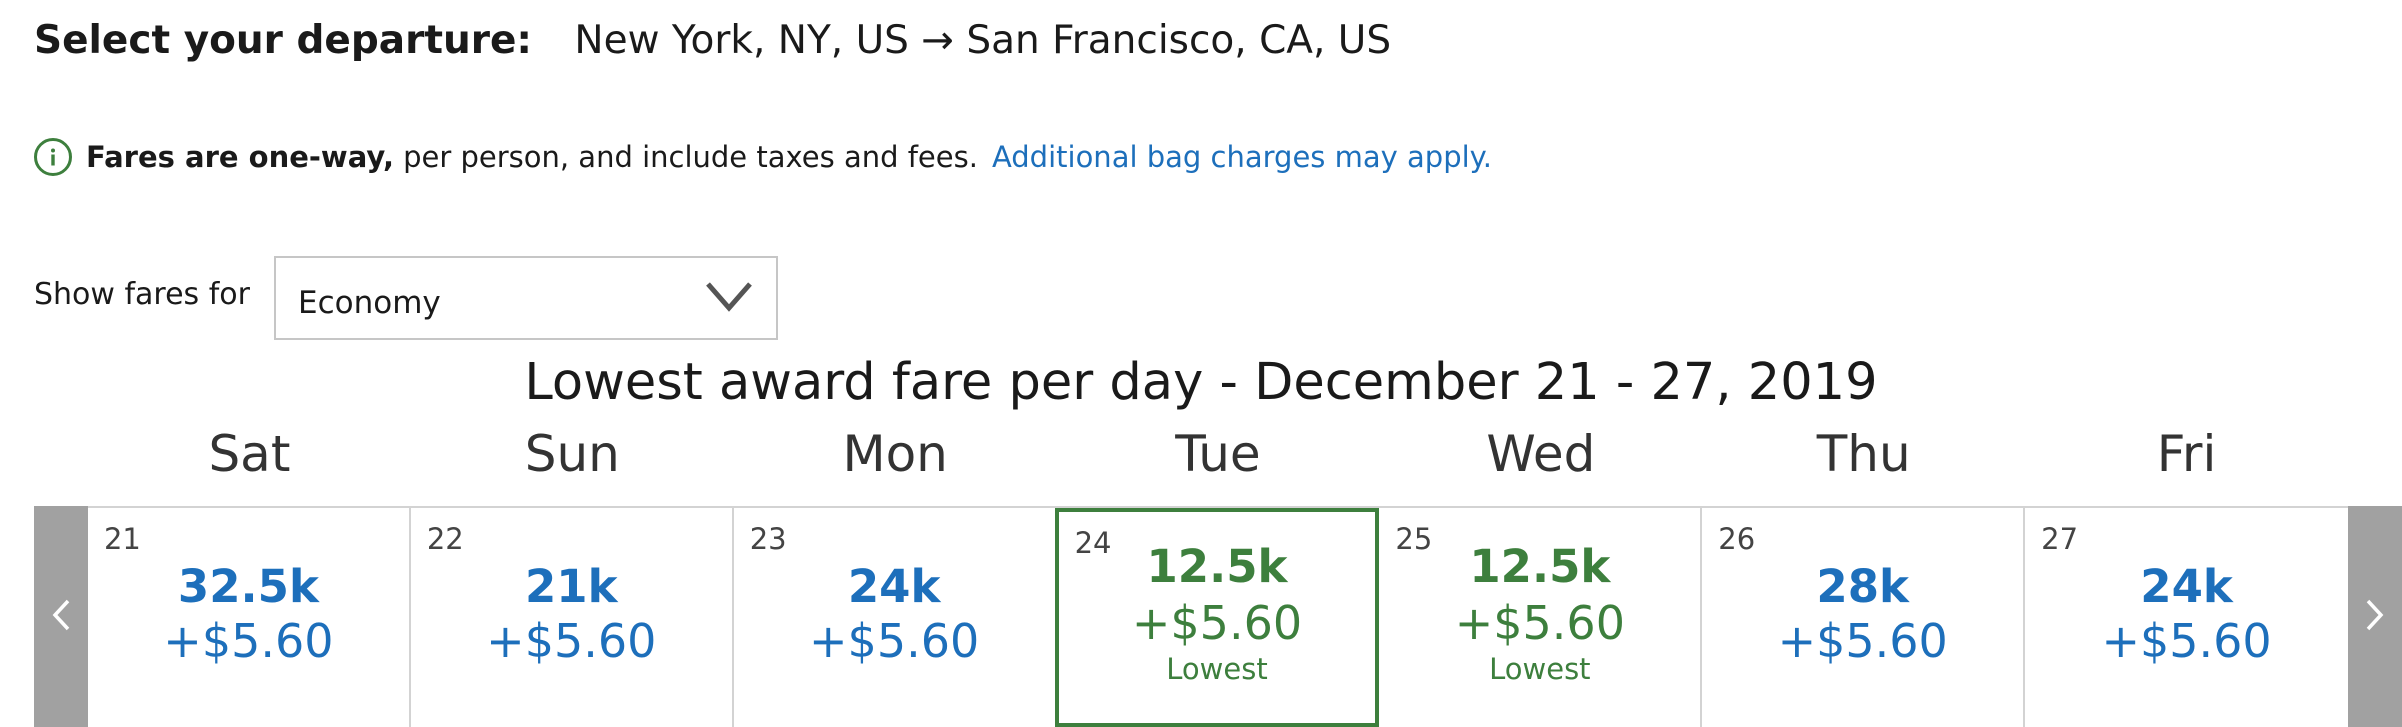 The image size is (2402, 727). I want to click on fare-class-value: Economy, so click(369, 303).